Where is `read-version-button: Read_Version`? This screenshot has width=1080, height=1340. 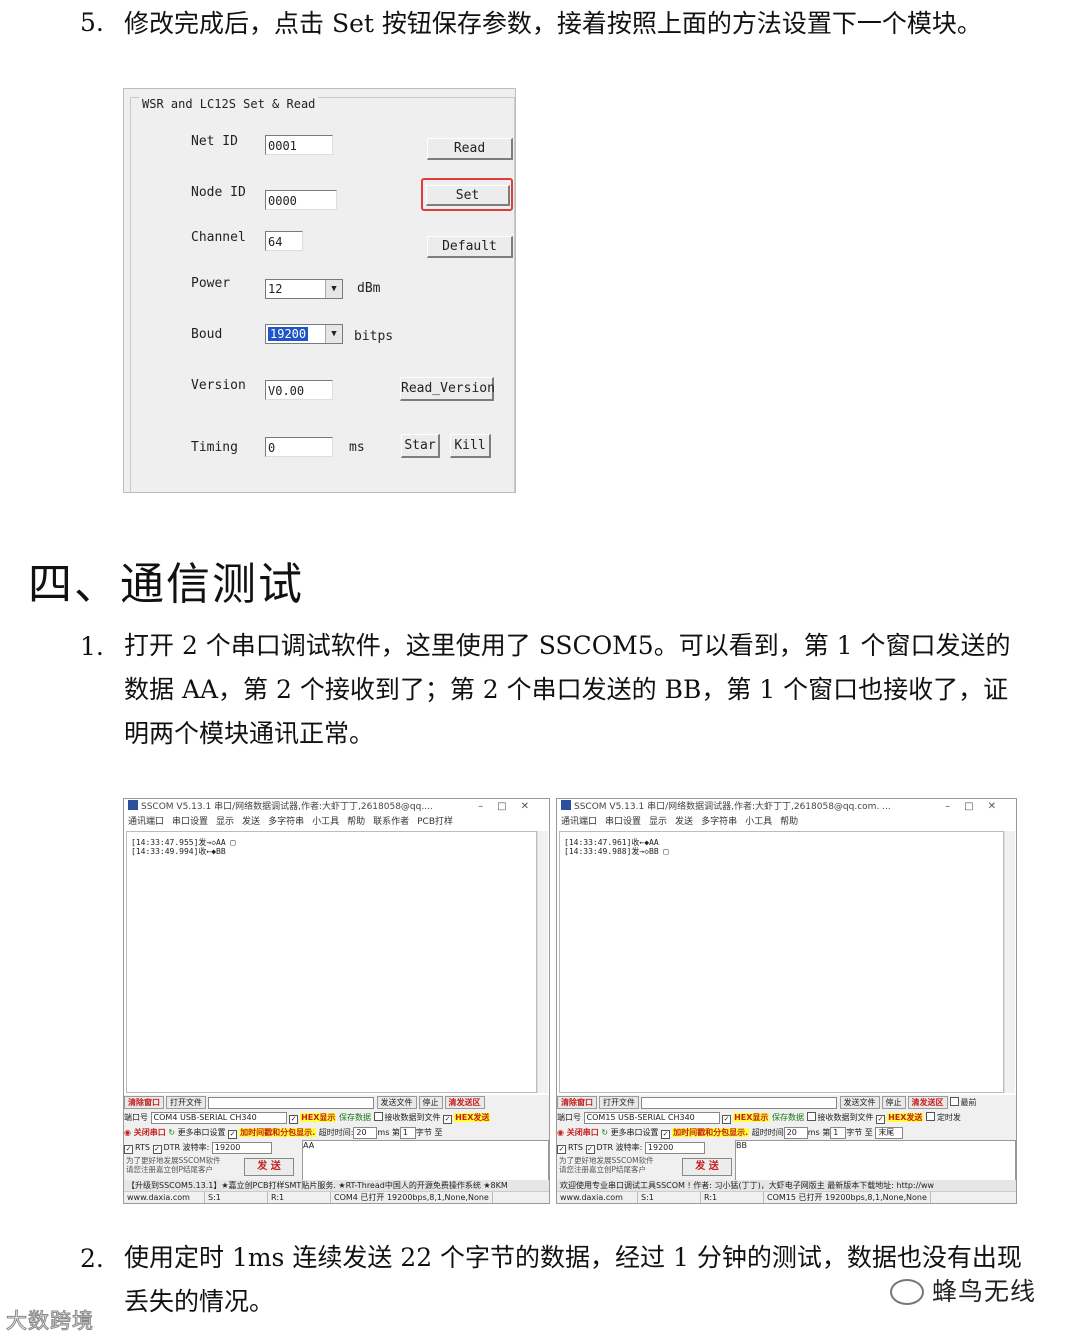
read-version-button: Read_Version is located at coordinates (447, 389).